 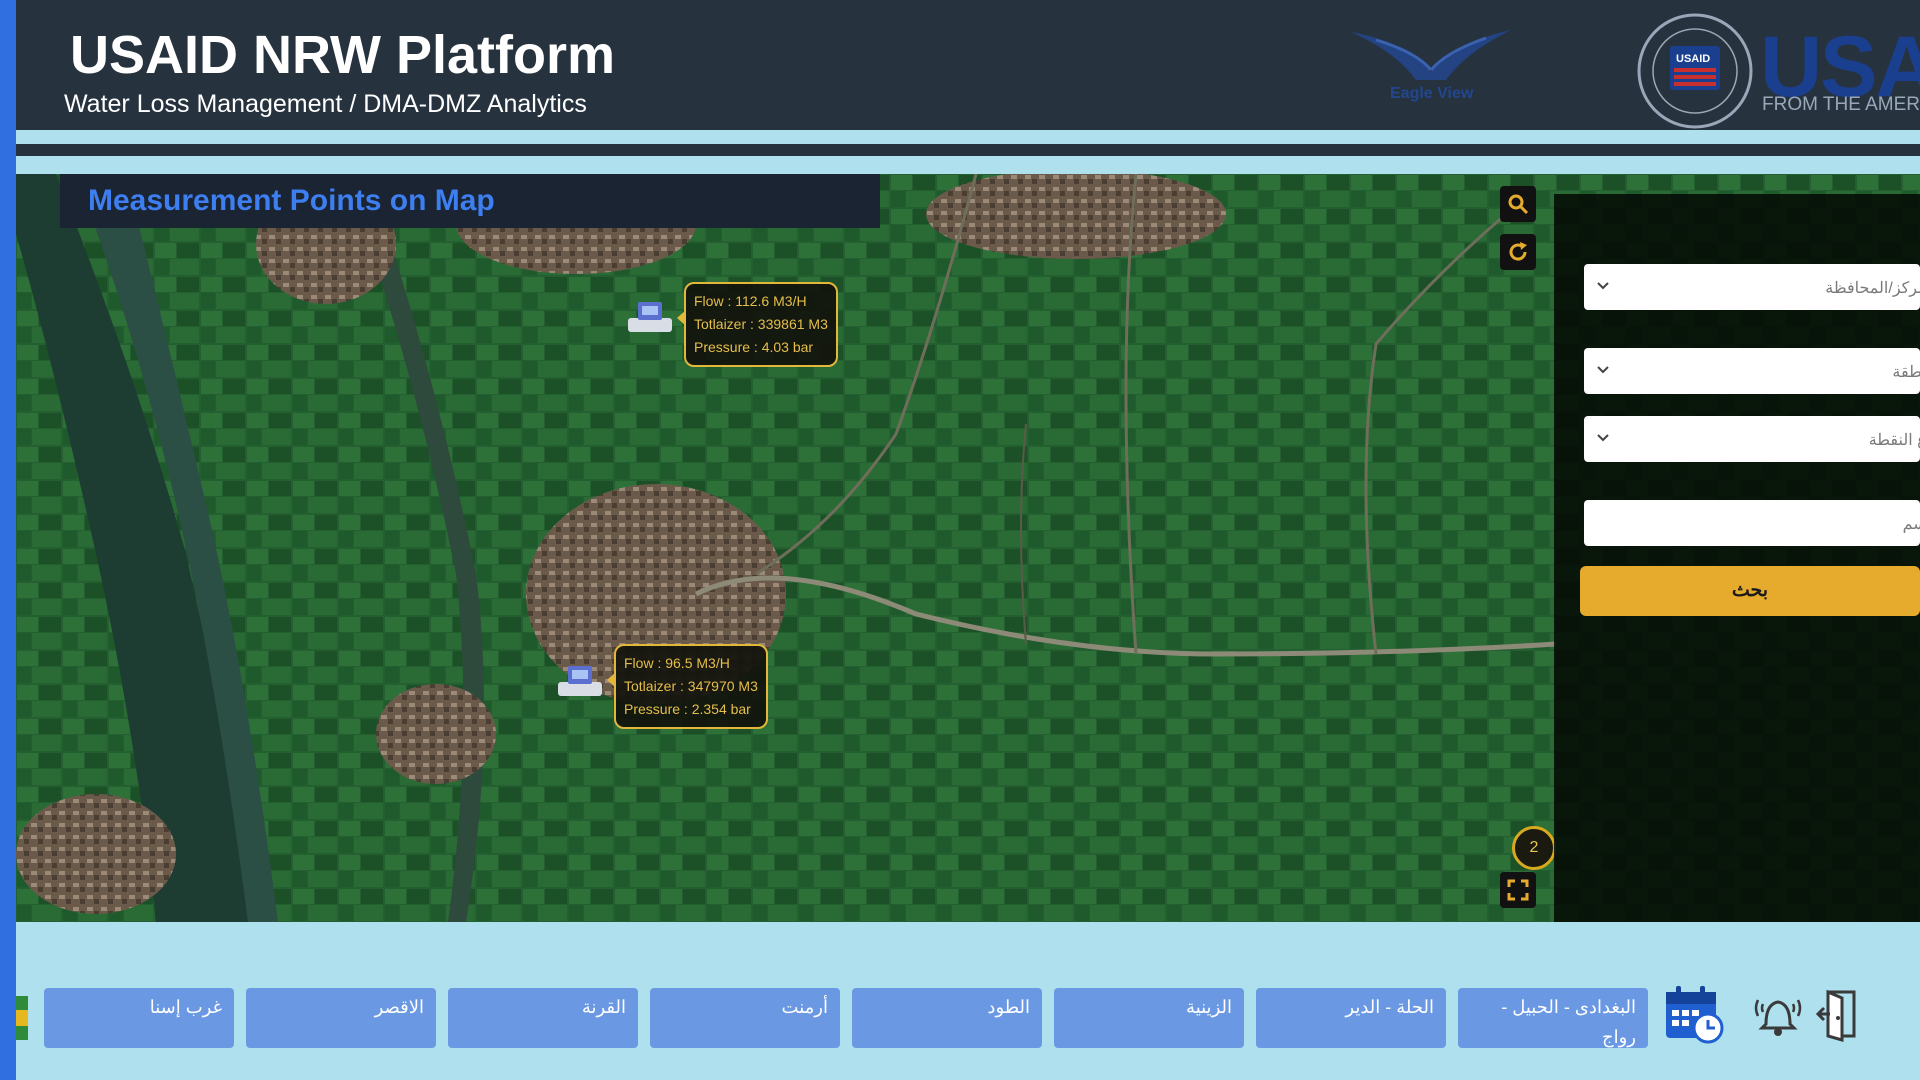 What do you see at coordinates (343, 55) in the screenshot?
I see `app-title: USAID NRW Platform` at bounding box center [343, 55].